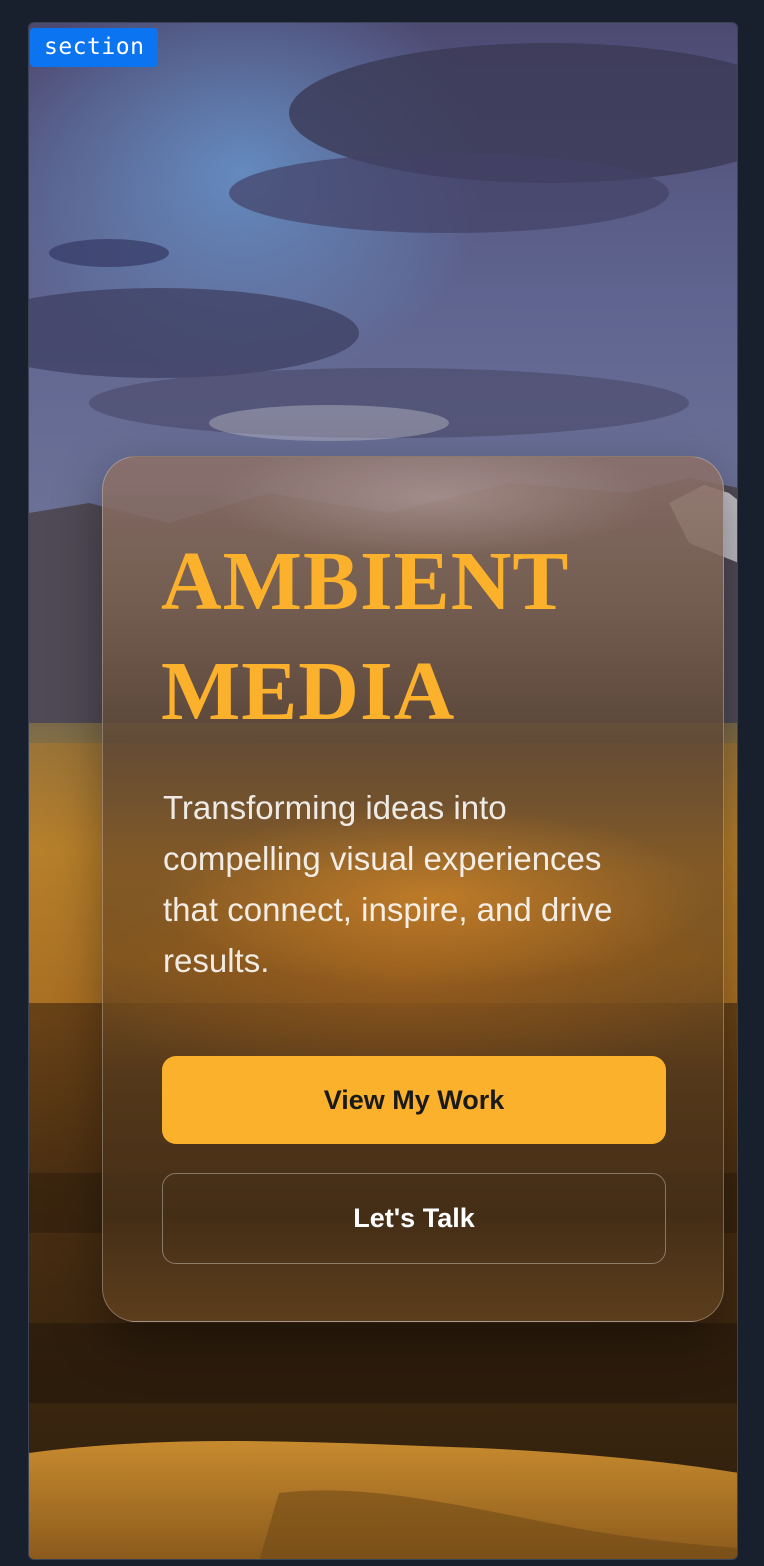 The height and width of the screenshot is (1566, 764). What do you see at coordinates (414, 1100) in the screenshot?
I see `view-my-work-button: View My Work` at bounding box center [414, 1100].